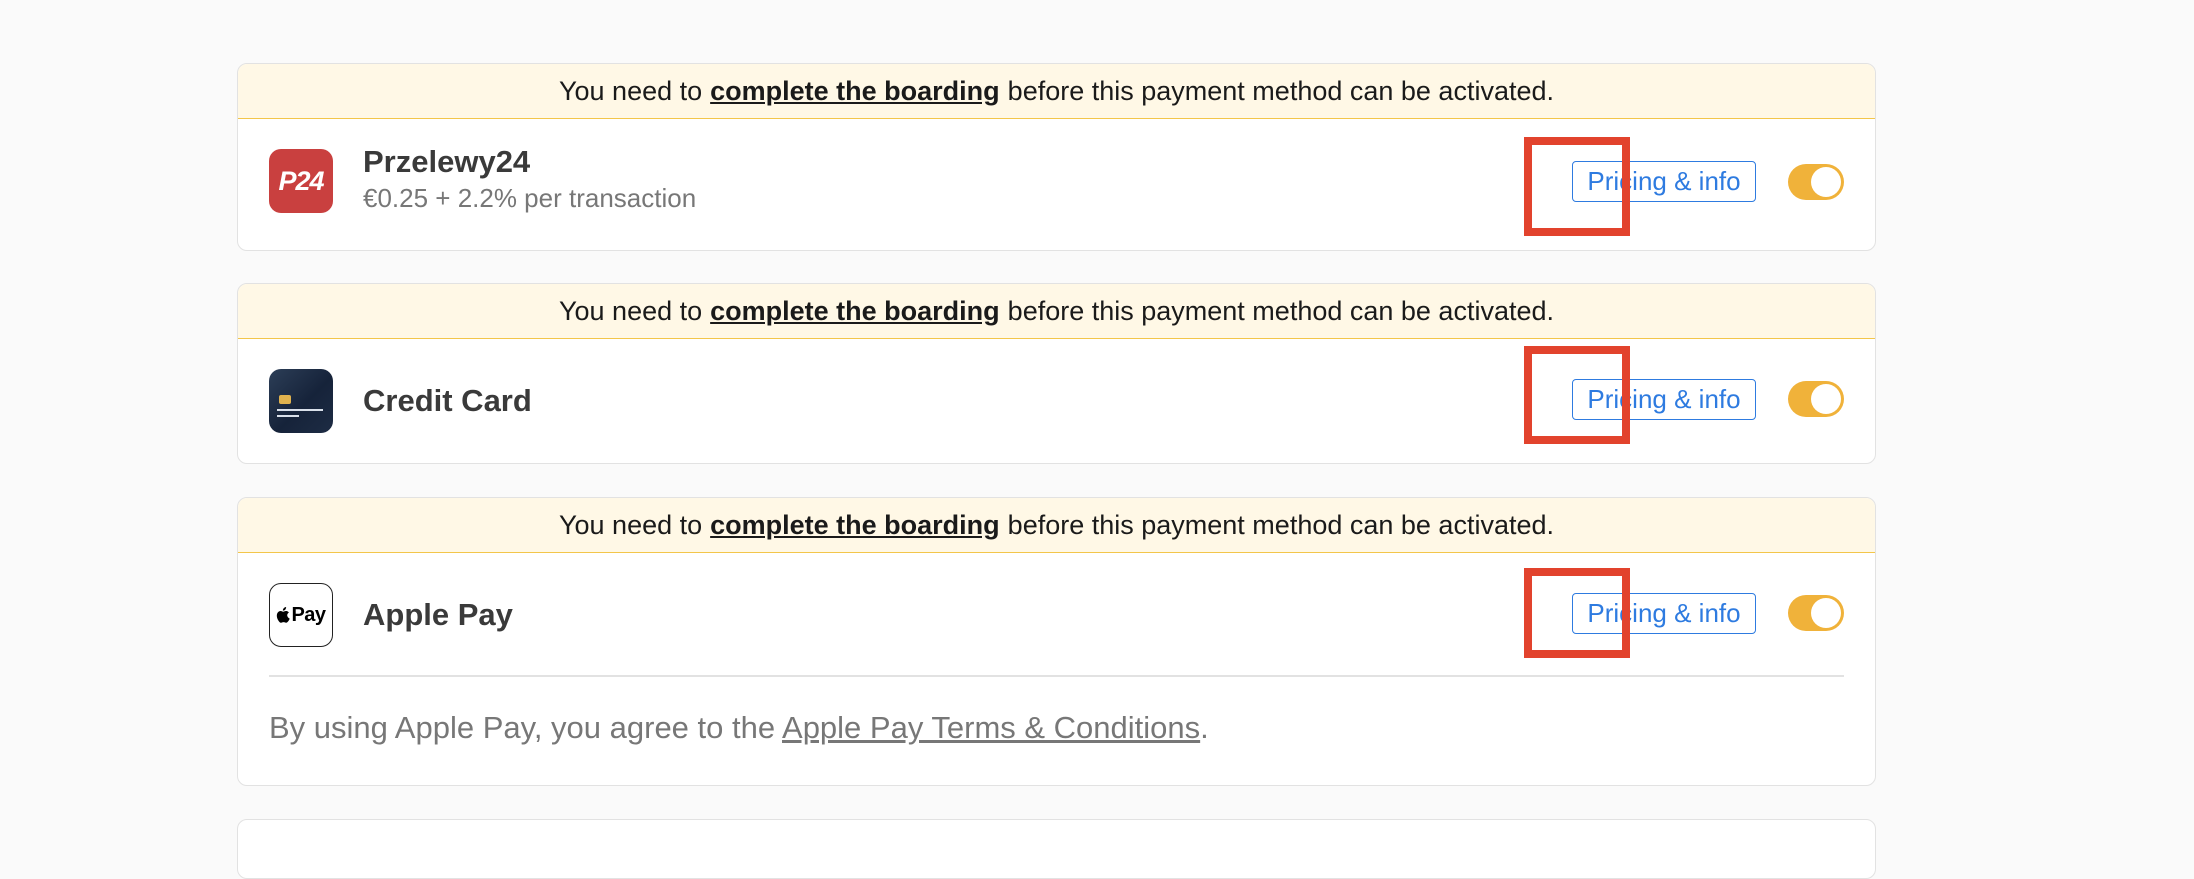  I want to click on payment-method-name: Credit Card, so click(447, 400).